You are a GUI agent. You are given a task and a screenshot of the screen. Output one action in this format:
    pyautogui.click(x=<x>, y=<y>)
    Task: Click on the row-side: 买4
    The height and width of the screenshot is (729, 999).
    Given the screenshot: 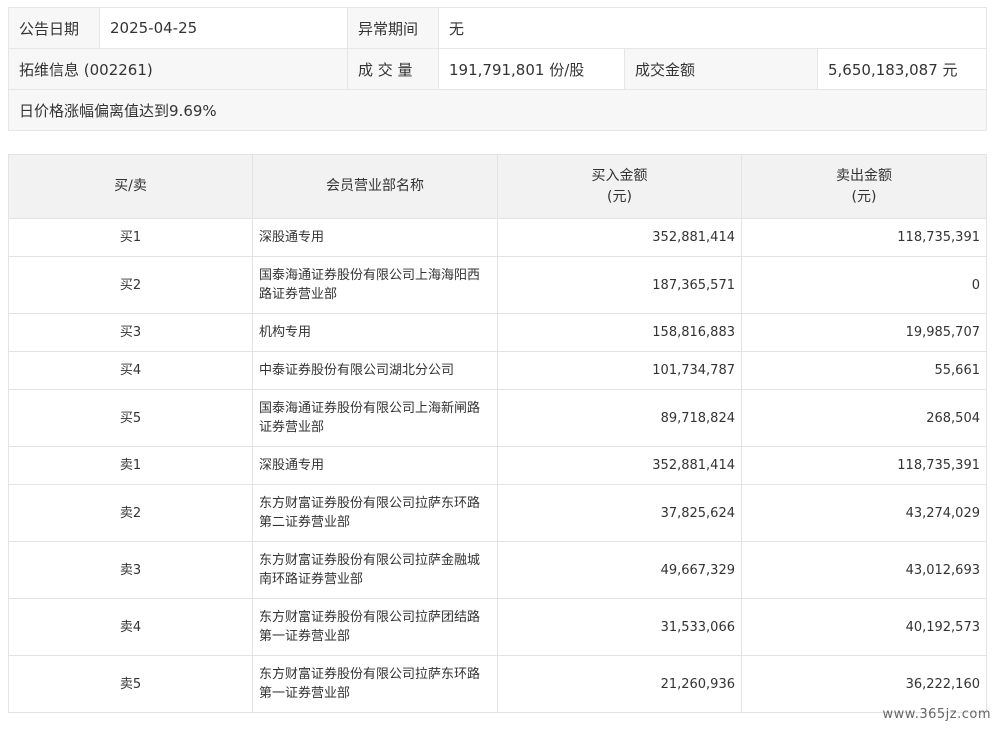 What is the action you would take?
    pyautogui.click(x=130, y=370)
    